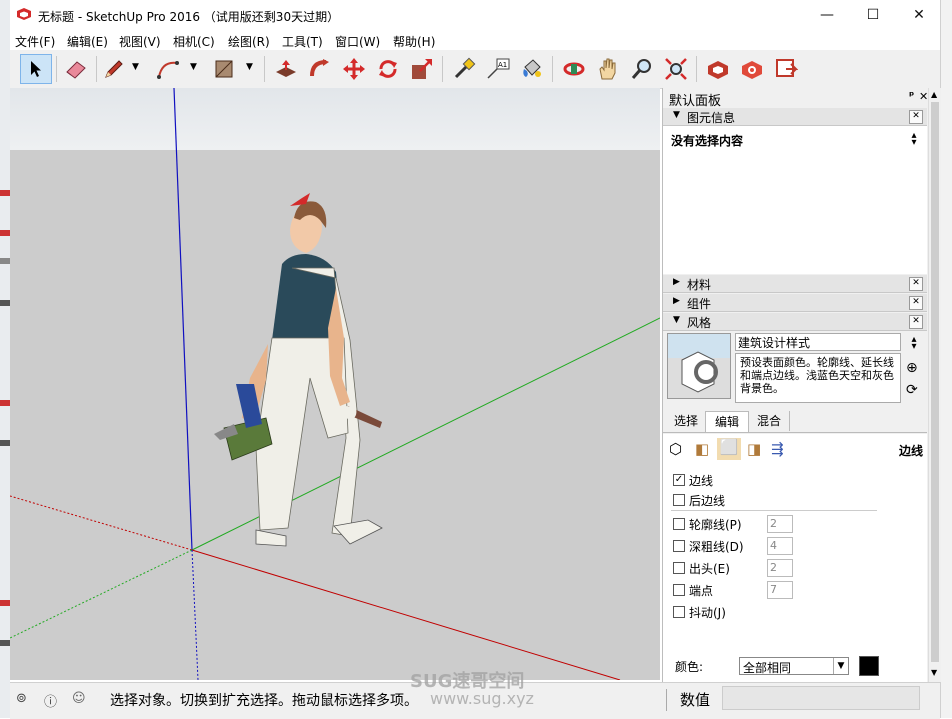 Image resolution: width=952 pixels, height=719 pixels. Describe the element at coordinates (727, 421) in the screenshot. I see `tab-edit: 编辑` at that location.